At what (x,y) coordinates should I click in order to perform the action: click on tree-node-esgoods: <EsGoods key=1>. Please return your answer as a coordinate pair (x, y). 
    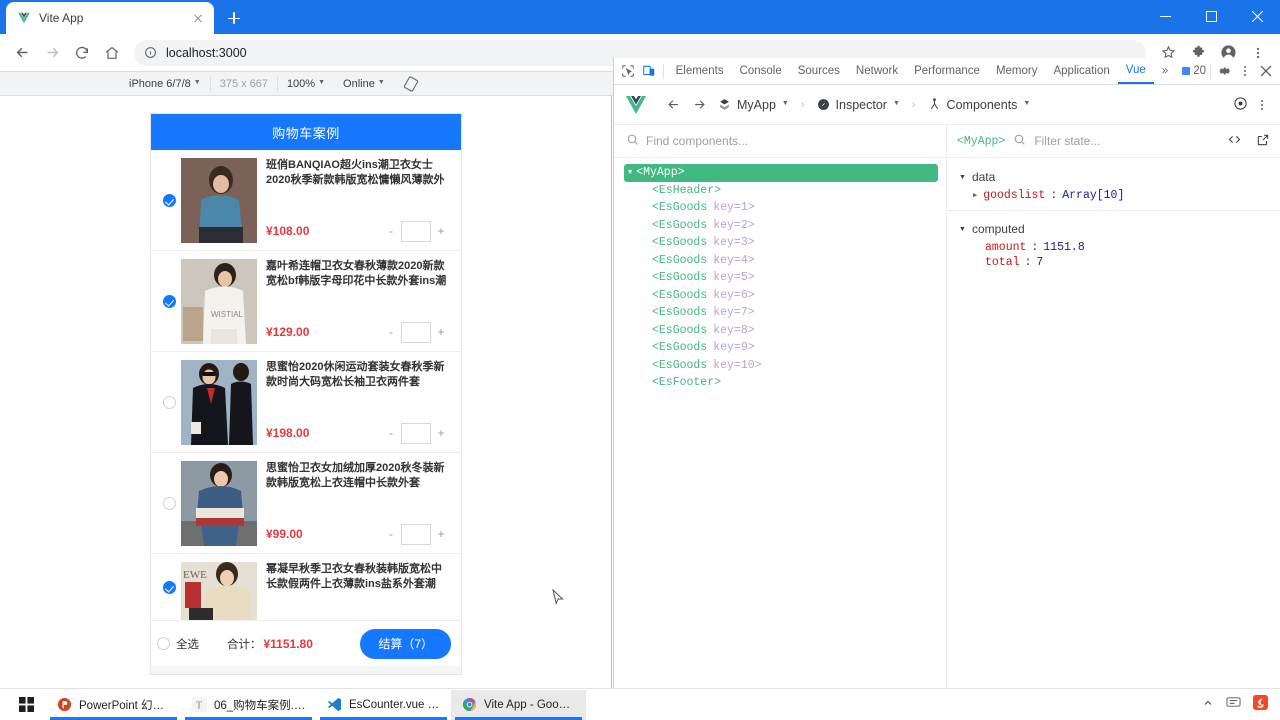
    Looking at the image, I should click on (780, 208).